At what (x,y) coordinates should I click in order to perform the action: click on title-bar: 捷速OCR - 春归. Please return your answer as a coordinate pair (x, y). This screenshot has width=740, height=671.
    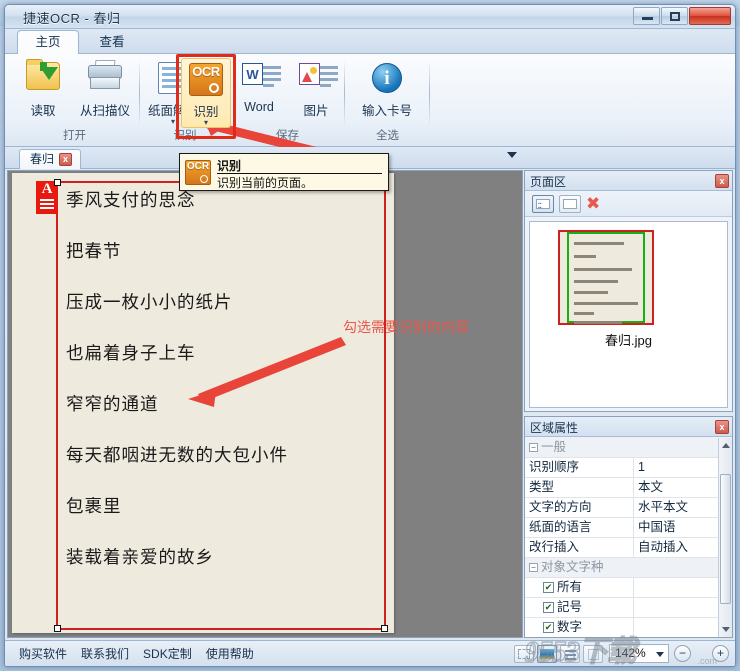
    Looking at the image, I should click on (370, 17).